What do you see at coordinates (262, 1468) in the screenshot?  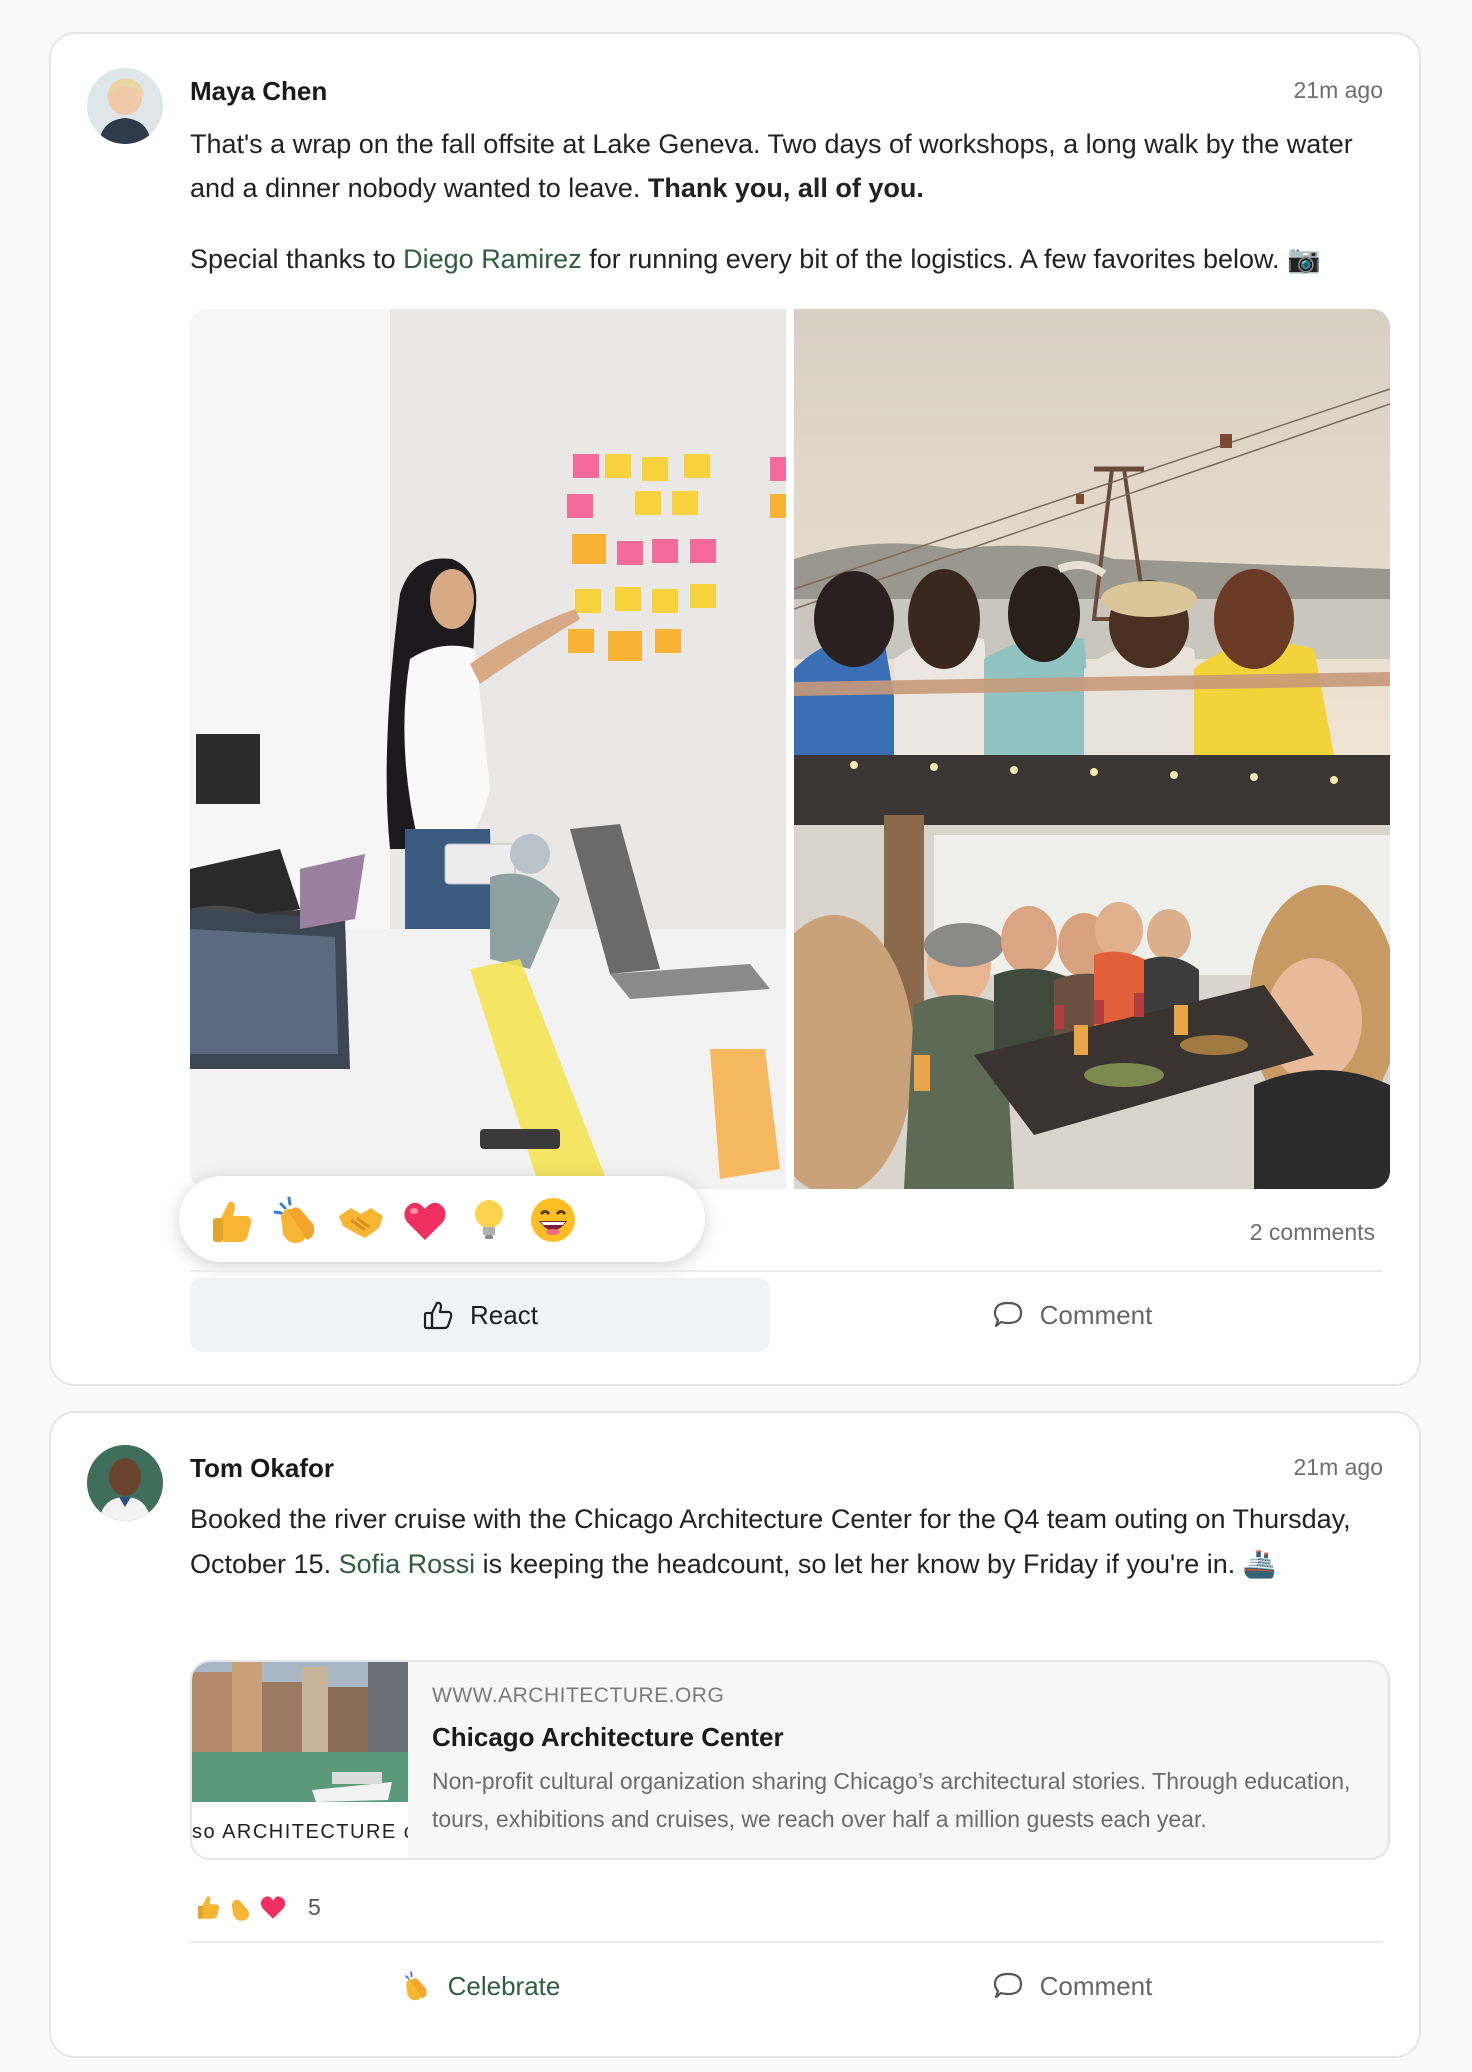 I see `author-name: Tom Okafor` at bounding box center [262, 1468].